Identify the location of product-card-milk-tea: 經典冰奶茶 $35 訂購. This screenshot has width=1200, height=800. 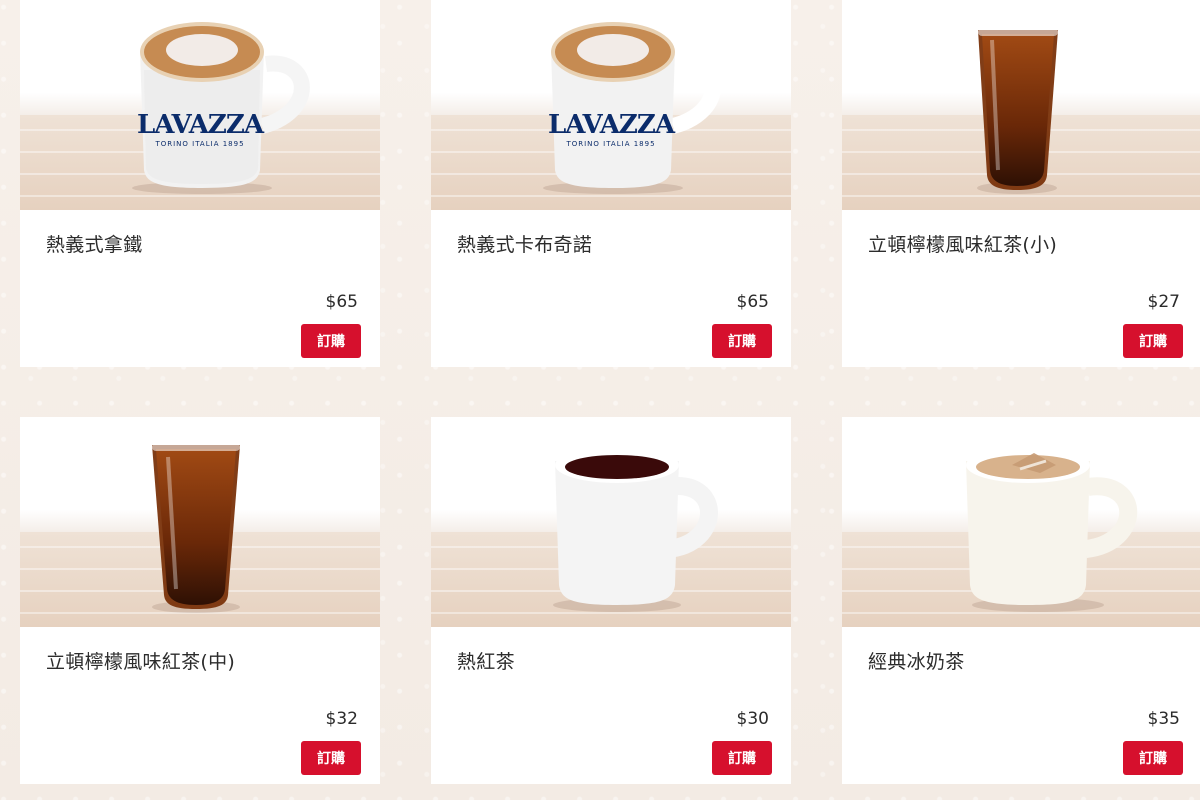
(1021, 600).